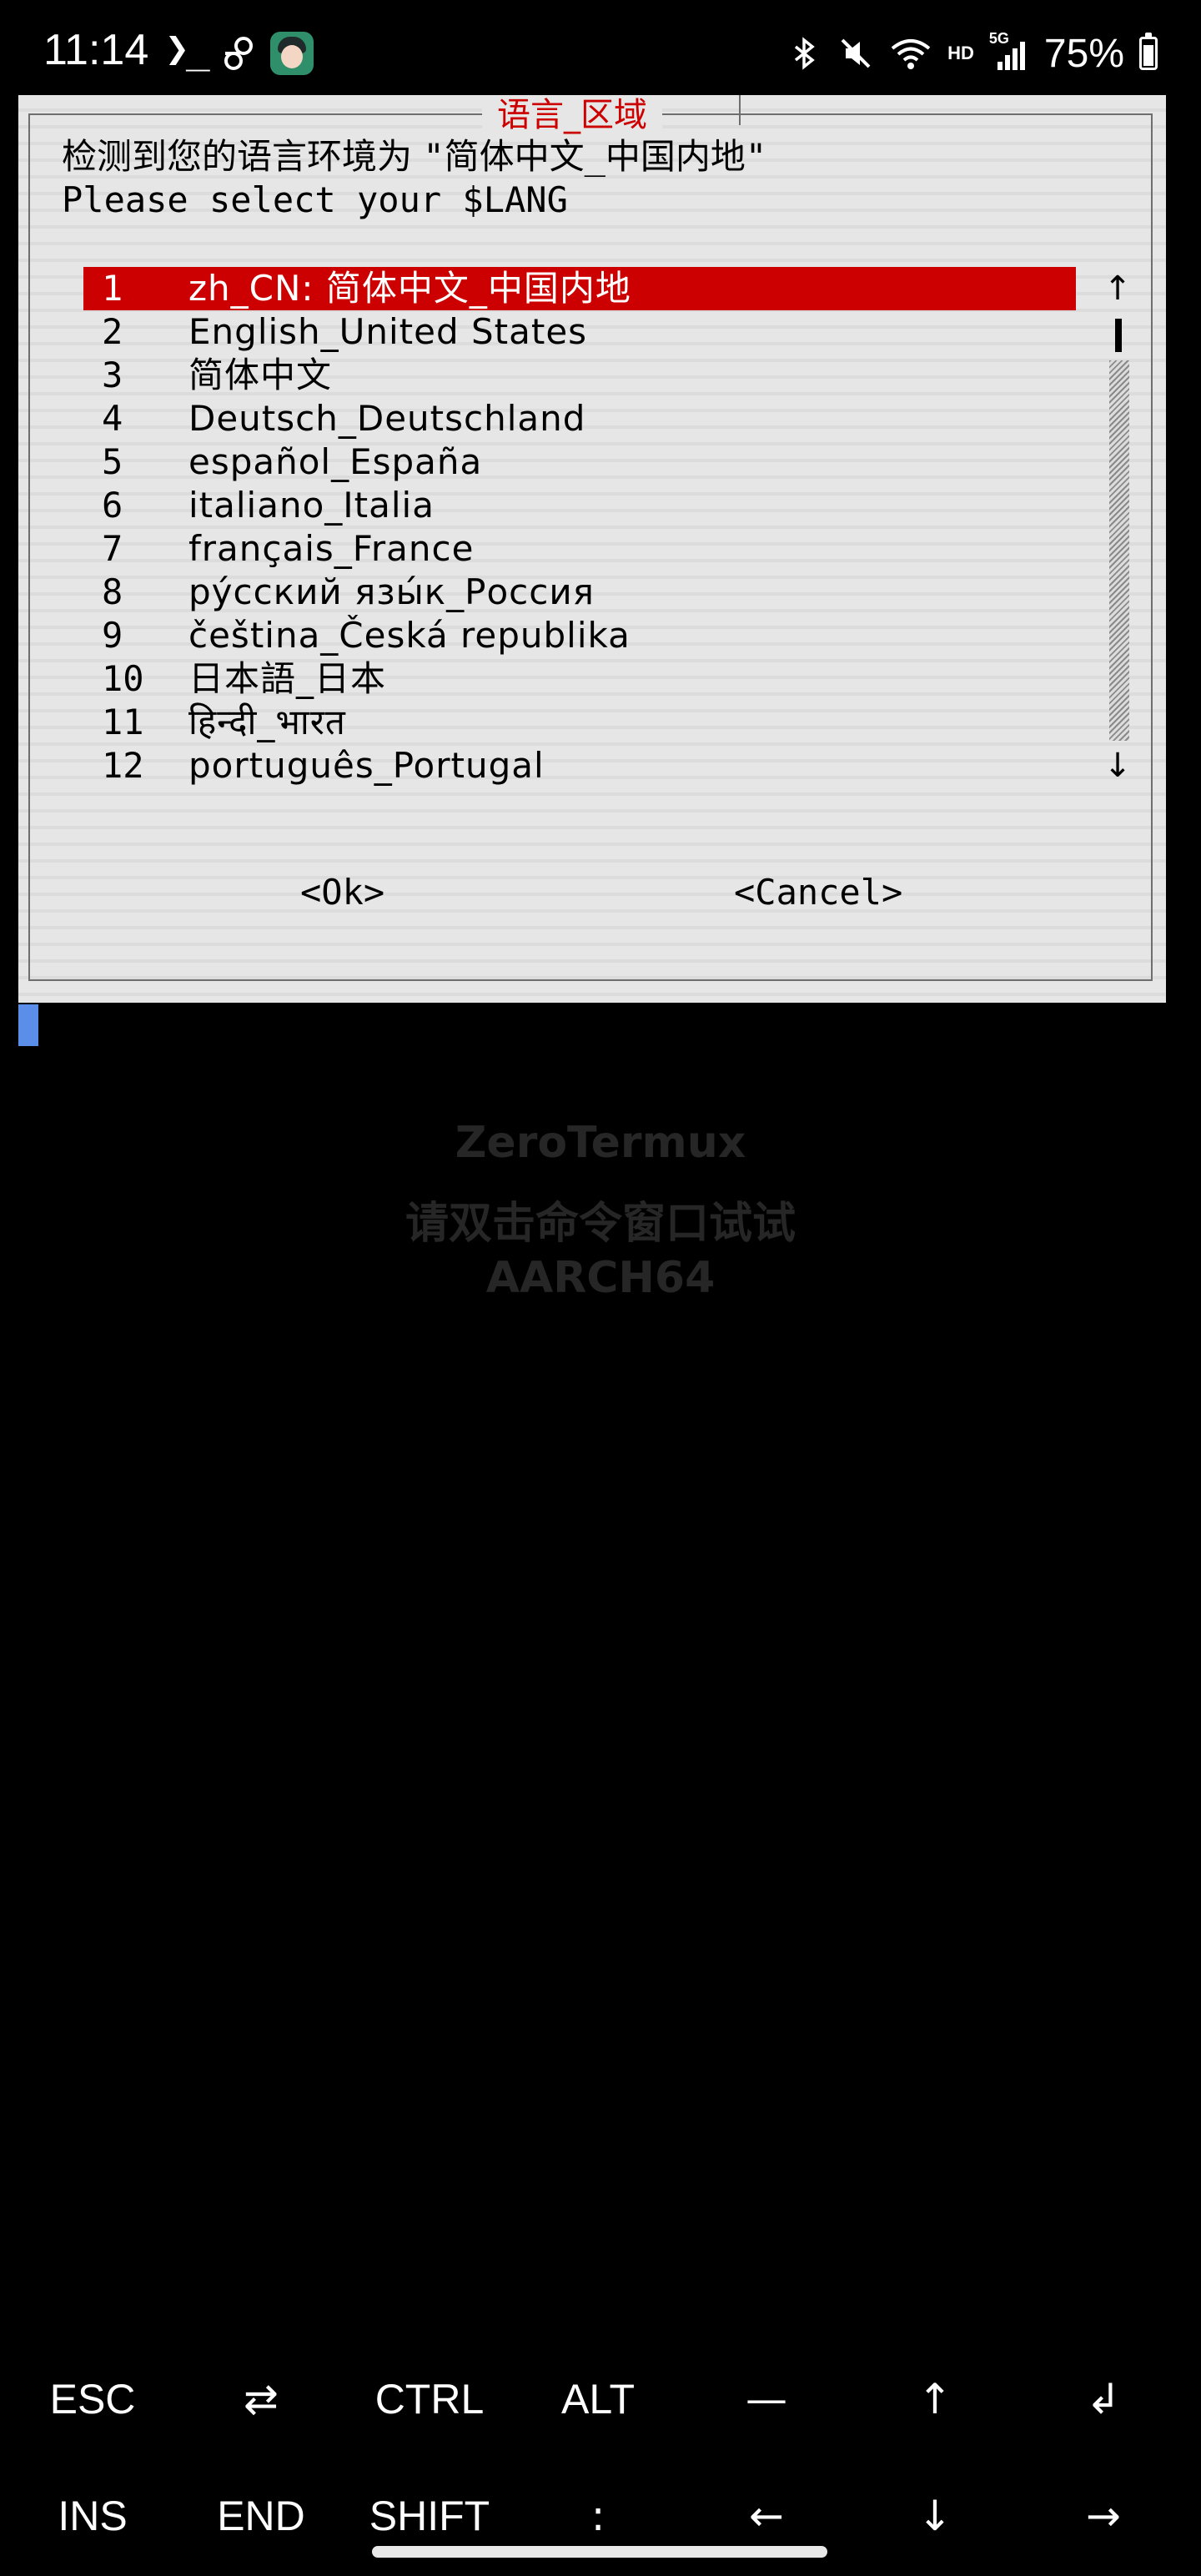  Describe the element at coordinates (388, 331) in the screenshot. I see `language-option-label: English_United States` at that location.